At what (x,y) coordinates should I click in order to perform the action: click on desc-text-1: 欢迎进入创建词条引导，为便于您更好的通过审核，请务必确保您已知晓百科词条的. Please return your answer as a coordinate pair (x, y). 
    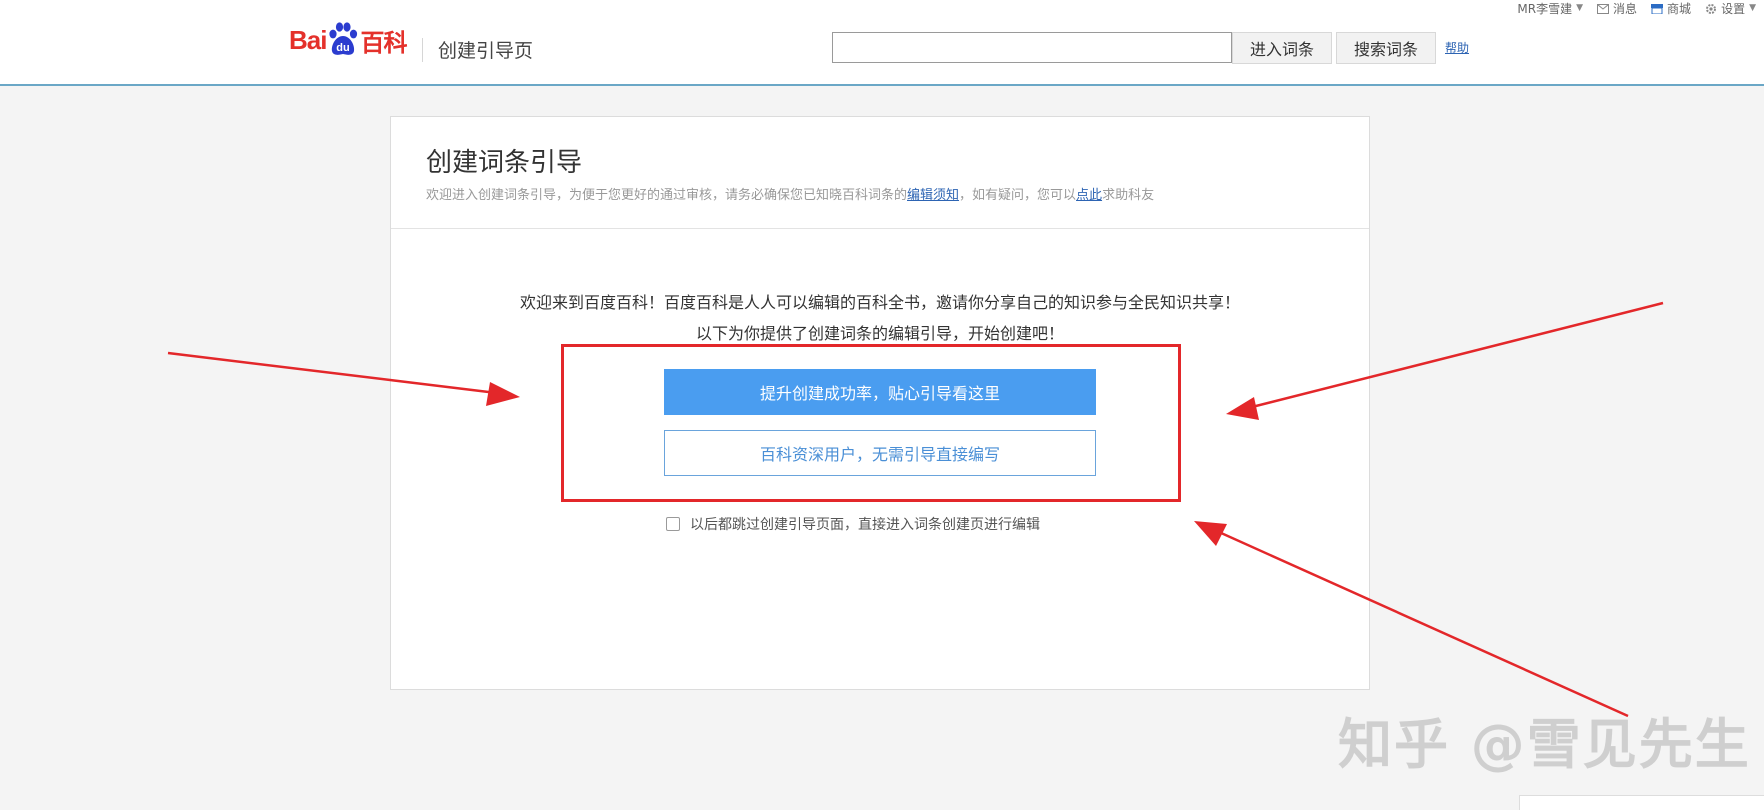
    Looking at the image, I should click on (667, 195).